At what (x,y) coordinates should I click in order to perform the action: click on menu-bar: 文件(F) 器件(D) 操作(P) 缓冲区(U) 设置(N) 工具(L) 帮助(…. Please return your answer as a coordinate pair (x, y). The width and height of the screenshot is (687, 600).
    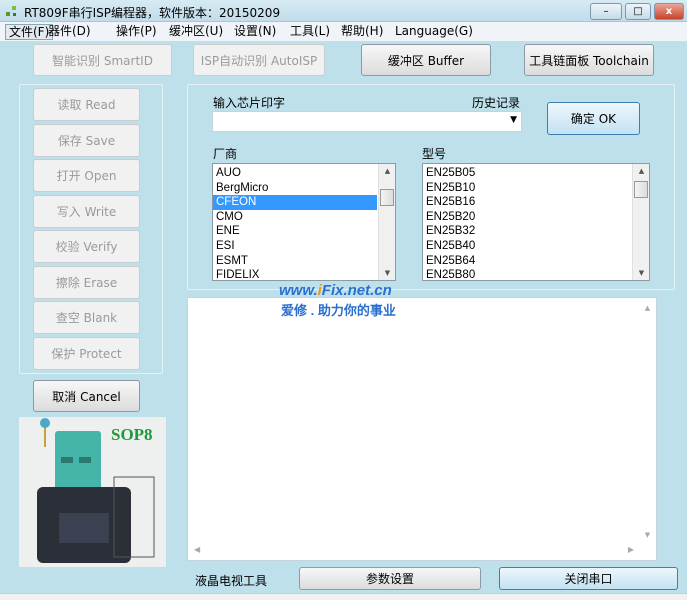
    Looking at the image, I should click on (343, 31).